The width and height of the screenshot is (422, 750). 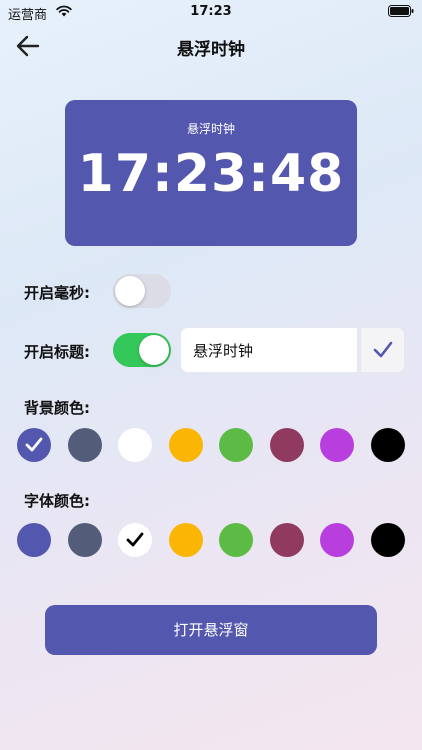 I want to click on milliseconds-toggle, so click(x=142, y=291).